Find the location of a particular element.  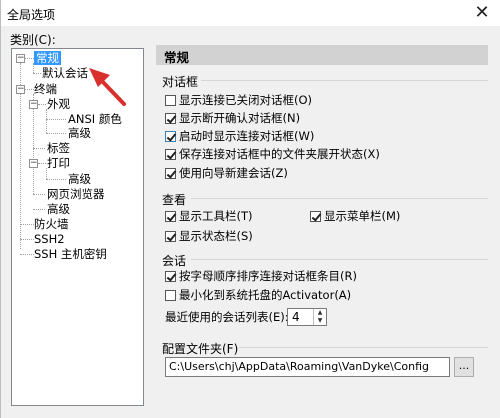

spin-up-icon: ▲ is located at coordinates (320, 313).